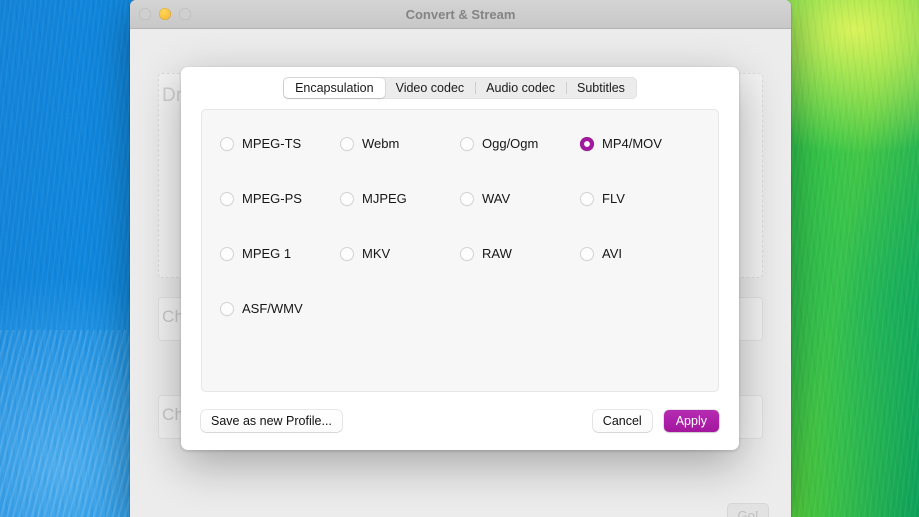 The height and width of the screenshot is (517, 919). Describe the element at coordinates (748, 510) in the screenshot. I see `go-button: Go!` at that location.